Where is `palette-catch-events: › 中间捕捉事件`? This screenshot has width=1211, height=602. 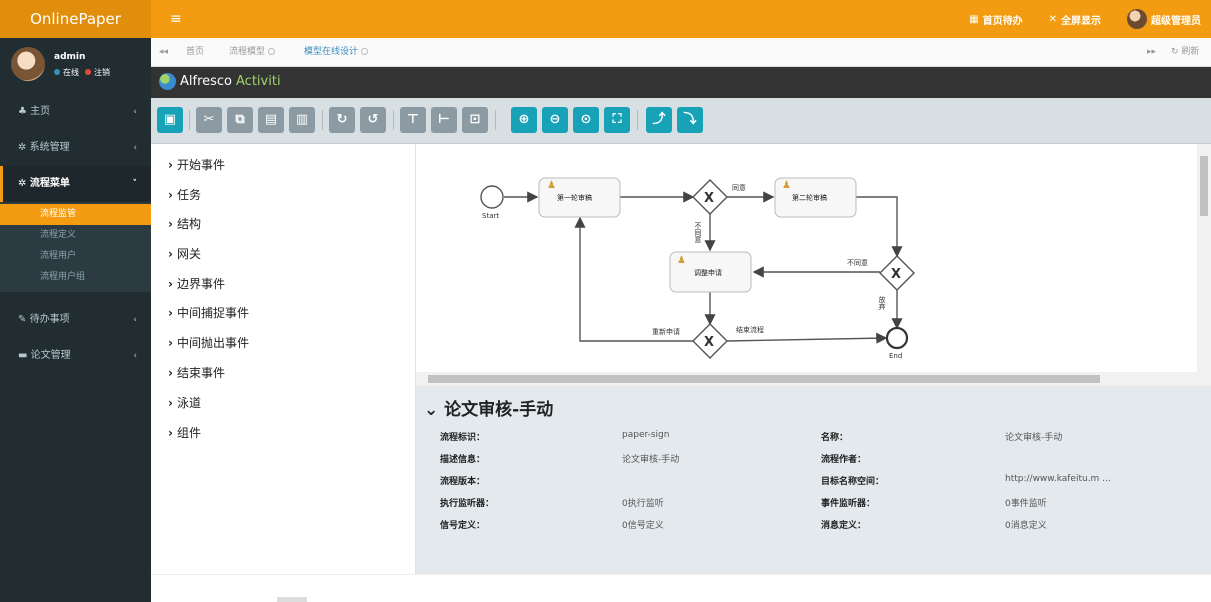
palette-catch-events: › 中间捕捉事件 is located at coordinates (208, 312).